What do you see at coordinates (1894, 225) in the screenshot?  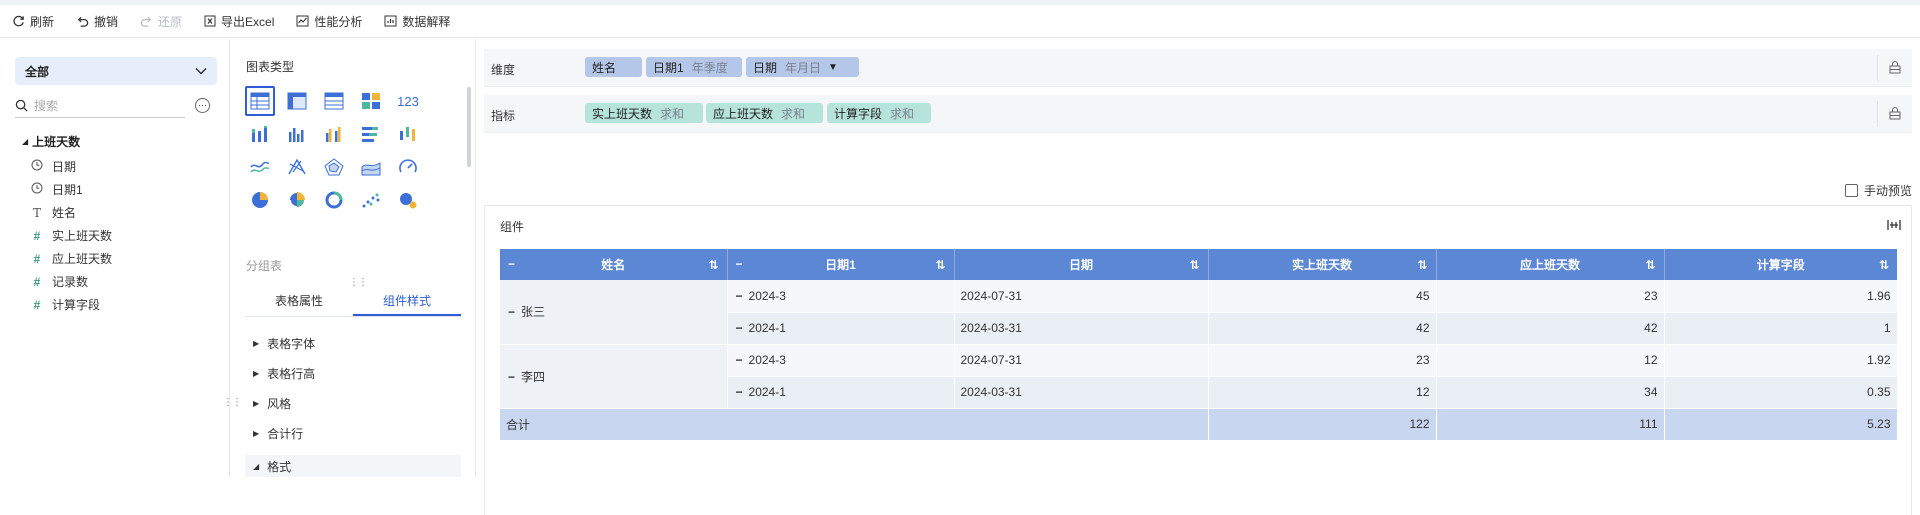 I see `column-width-icon` at bounding box center [1894, 225].